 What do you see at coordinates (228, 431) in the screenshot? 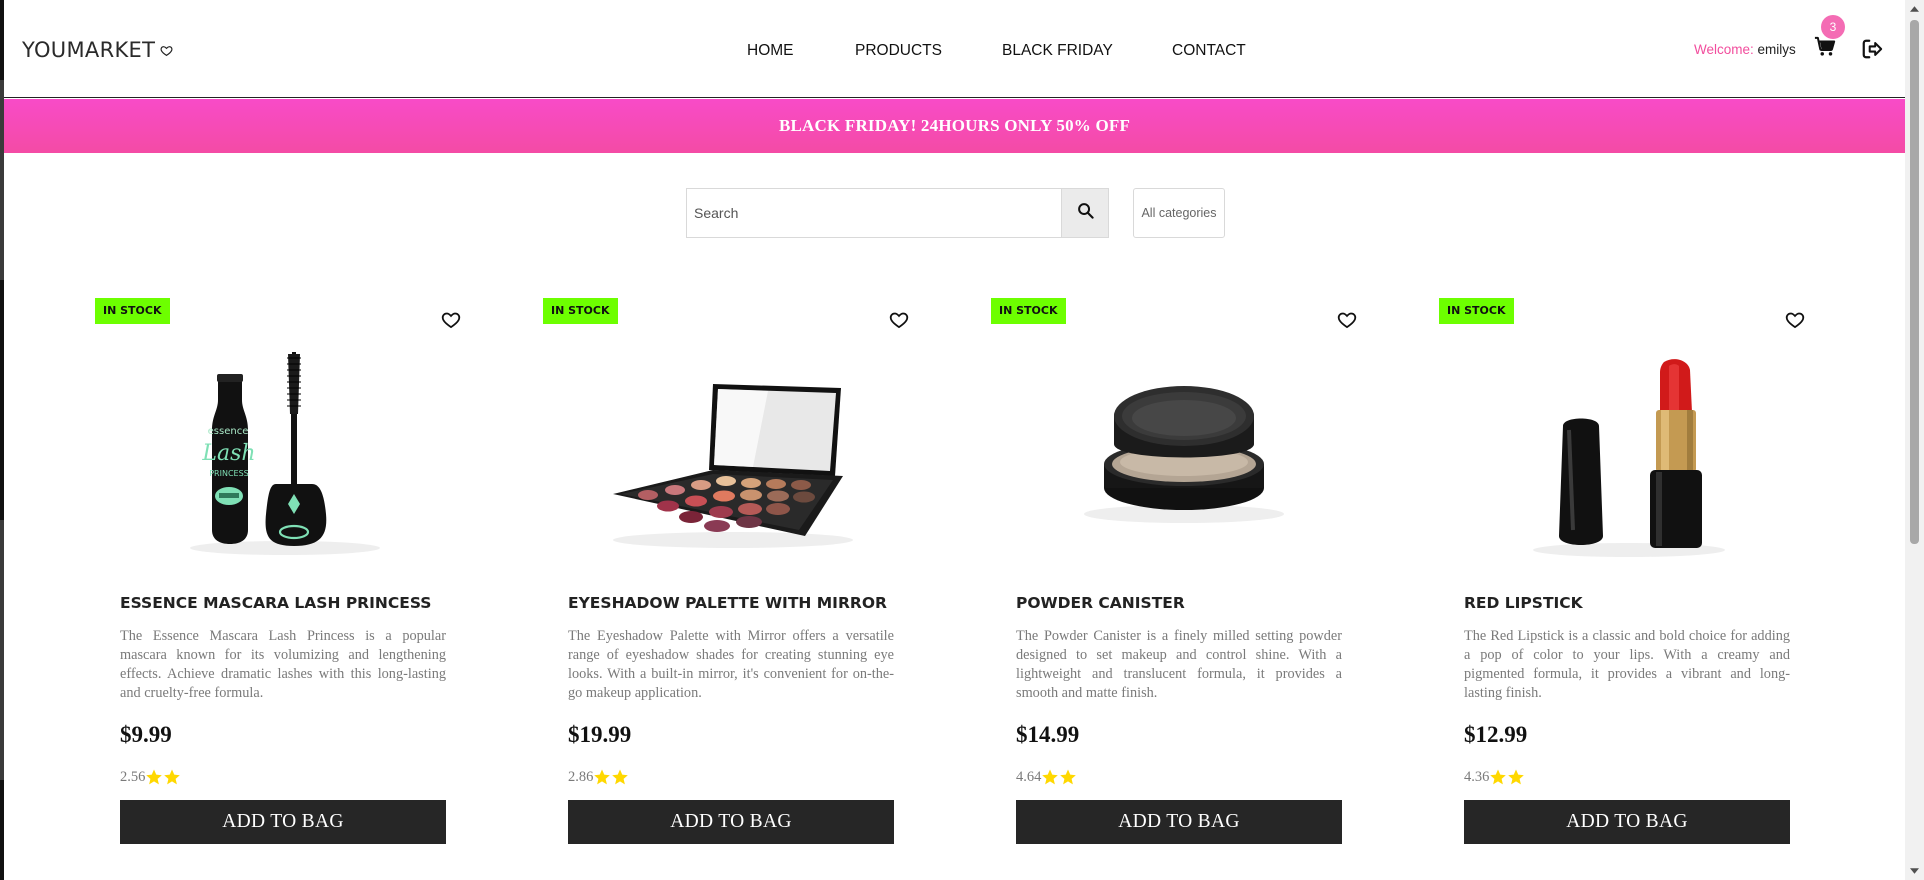
I see `svg-text: essence` at bounding box center [228, 431].